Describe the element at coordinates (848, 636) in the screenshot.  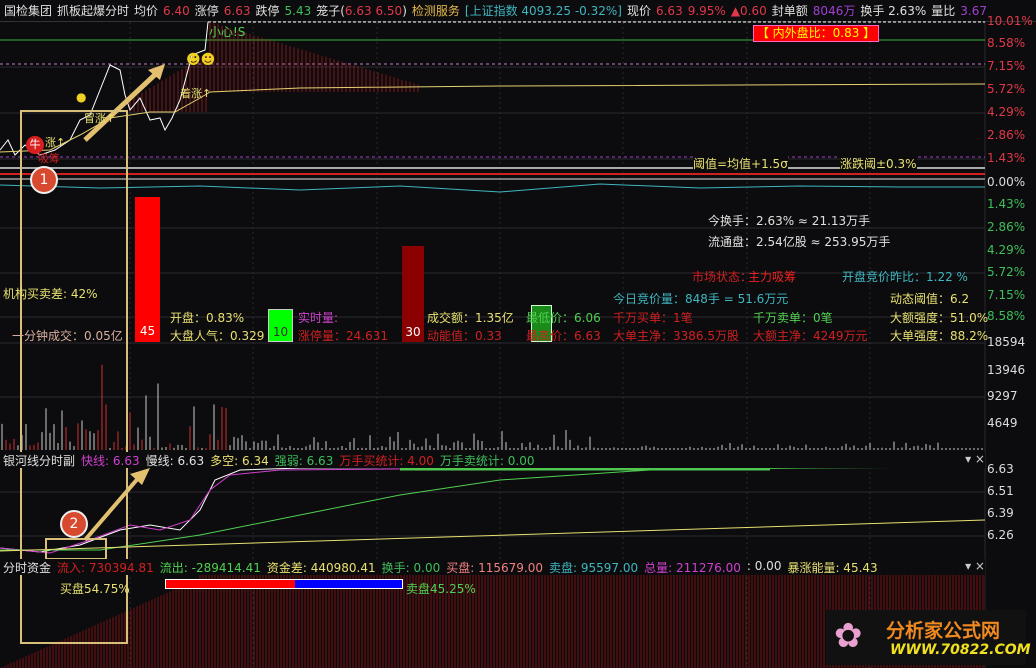
I see `flower-icon: ✿` at that location.